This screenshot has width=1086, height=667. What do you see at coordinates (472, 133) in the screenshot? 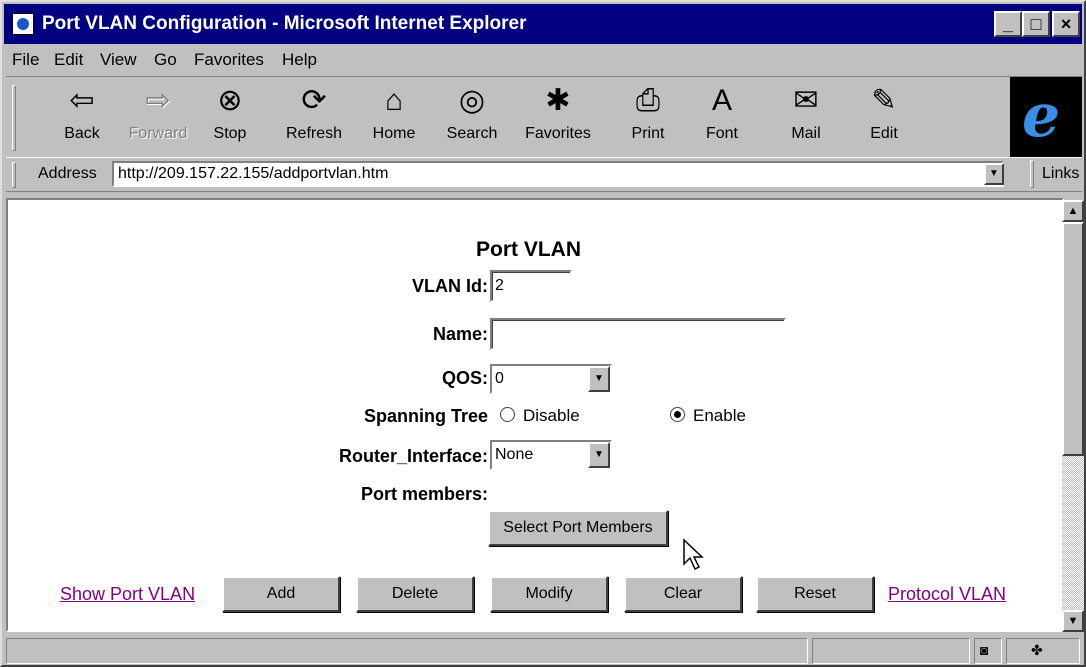
I see `search-label: Search` at bounding box center [472, 133].